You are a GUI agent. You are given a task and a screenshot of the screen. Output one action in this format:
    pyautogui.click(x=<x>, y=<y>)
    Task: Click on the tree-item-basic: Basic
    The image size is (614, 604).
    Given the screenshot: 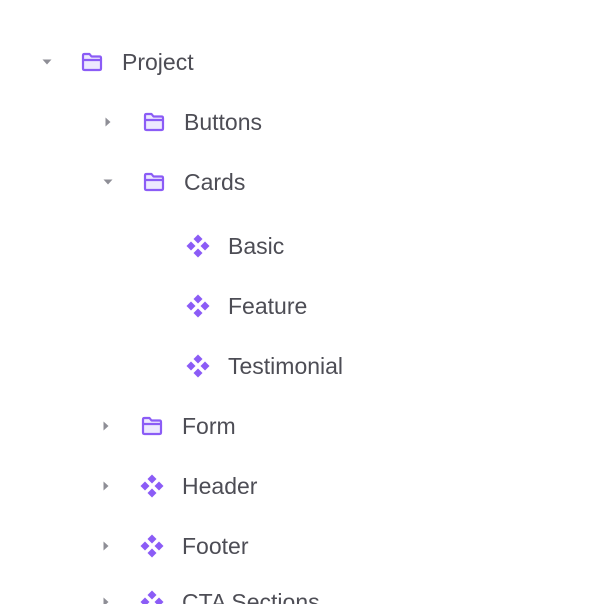 What is the action you would take?
    pyautogui.click(x=300, y=246)
    